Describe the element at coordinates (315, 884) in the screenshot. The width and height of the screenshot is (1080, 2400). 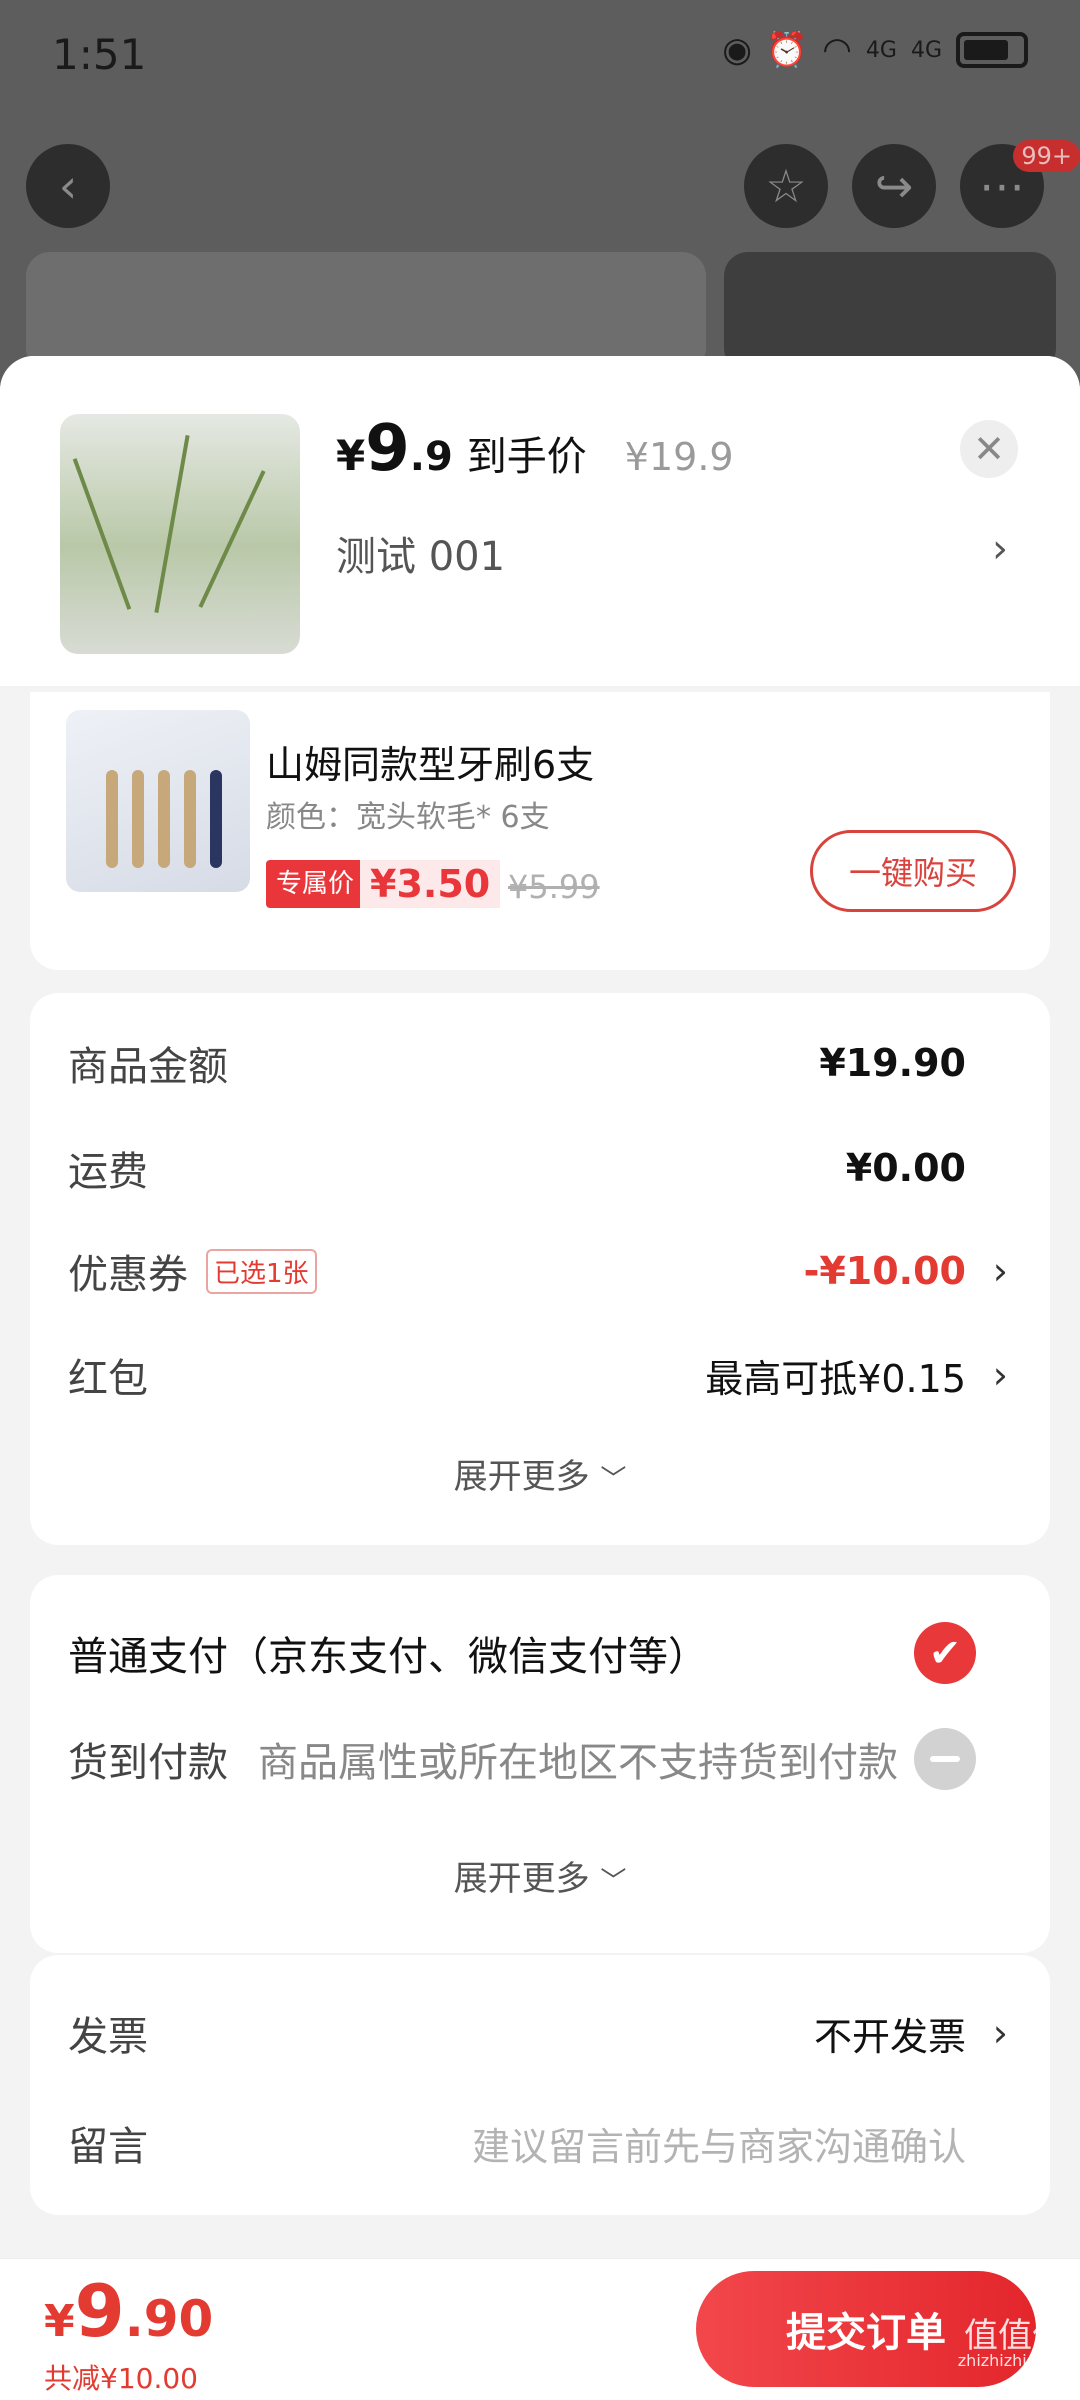
I see `exclusive-price-tag: 专属价` at that location.